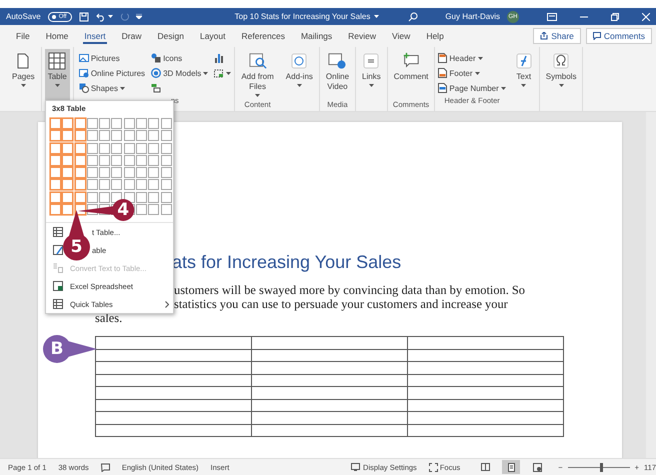  I want to click on ribbon-button: Online Video, so click(337, 74).